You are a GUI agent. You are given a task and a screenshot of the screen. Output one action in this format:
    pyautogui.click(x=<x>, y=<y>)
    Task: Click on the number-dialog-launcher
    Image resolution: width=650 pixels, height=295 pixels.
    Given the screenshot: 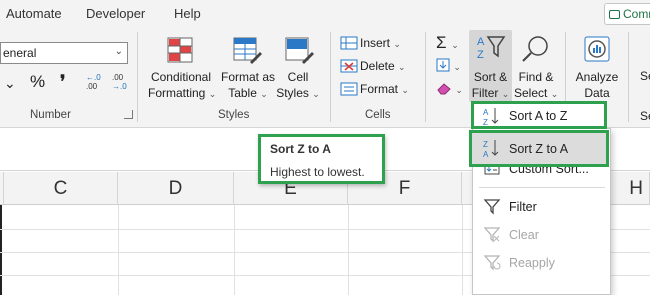 What is the action you would take?
    pyautogui.click(x=128, y=114)
    